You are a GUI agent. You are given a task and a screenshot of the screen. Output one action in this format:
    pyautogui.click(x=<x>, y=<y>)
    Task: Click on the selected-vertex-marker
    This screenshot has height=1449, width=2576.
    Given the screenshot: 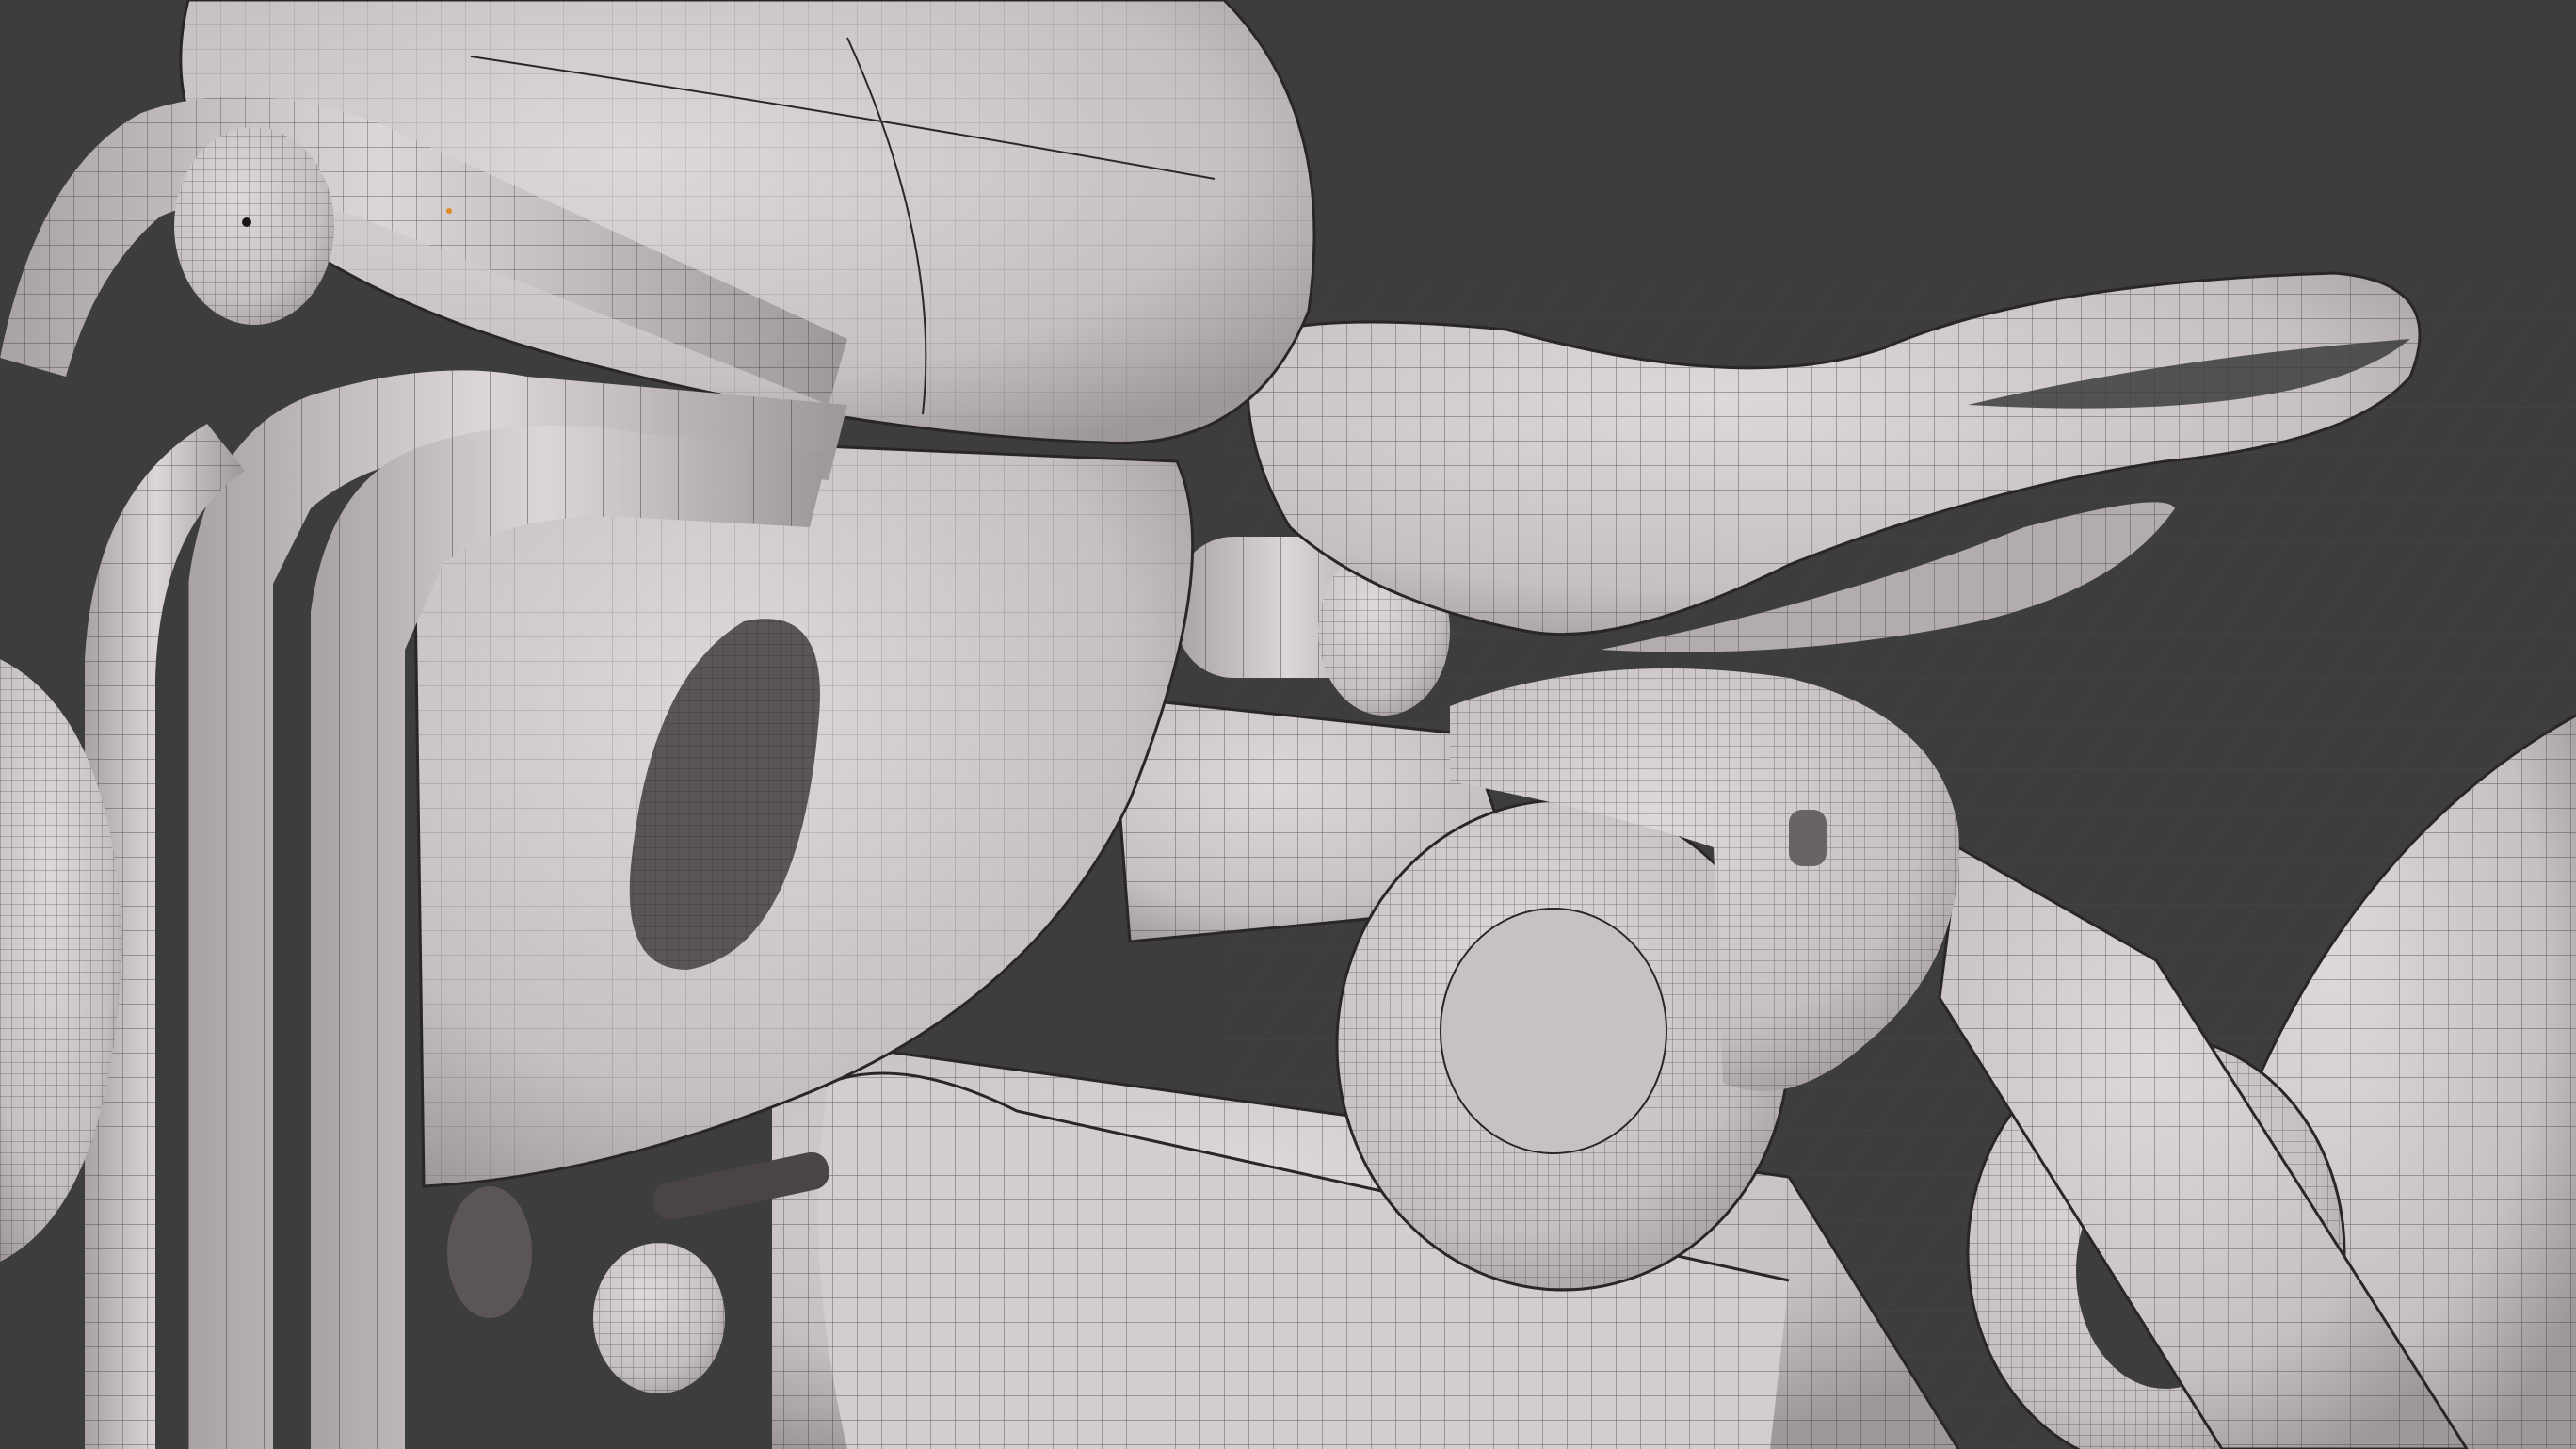 What is the action you would take?
    pyautogui.click(x=449, y=211)
    